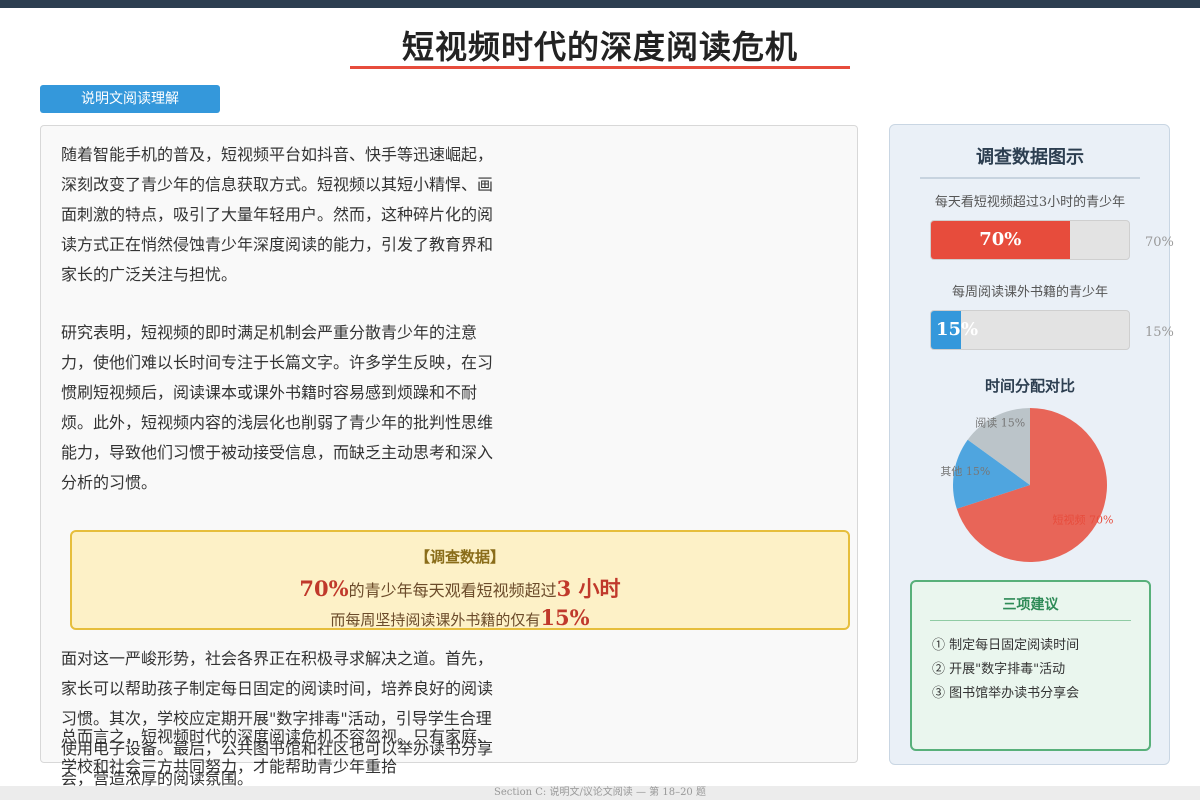 This screenshot has width=1200, height=800. I want to click on pie-title: 时间分配对比, so click(1029, 386).